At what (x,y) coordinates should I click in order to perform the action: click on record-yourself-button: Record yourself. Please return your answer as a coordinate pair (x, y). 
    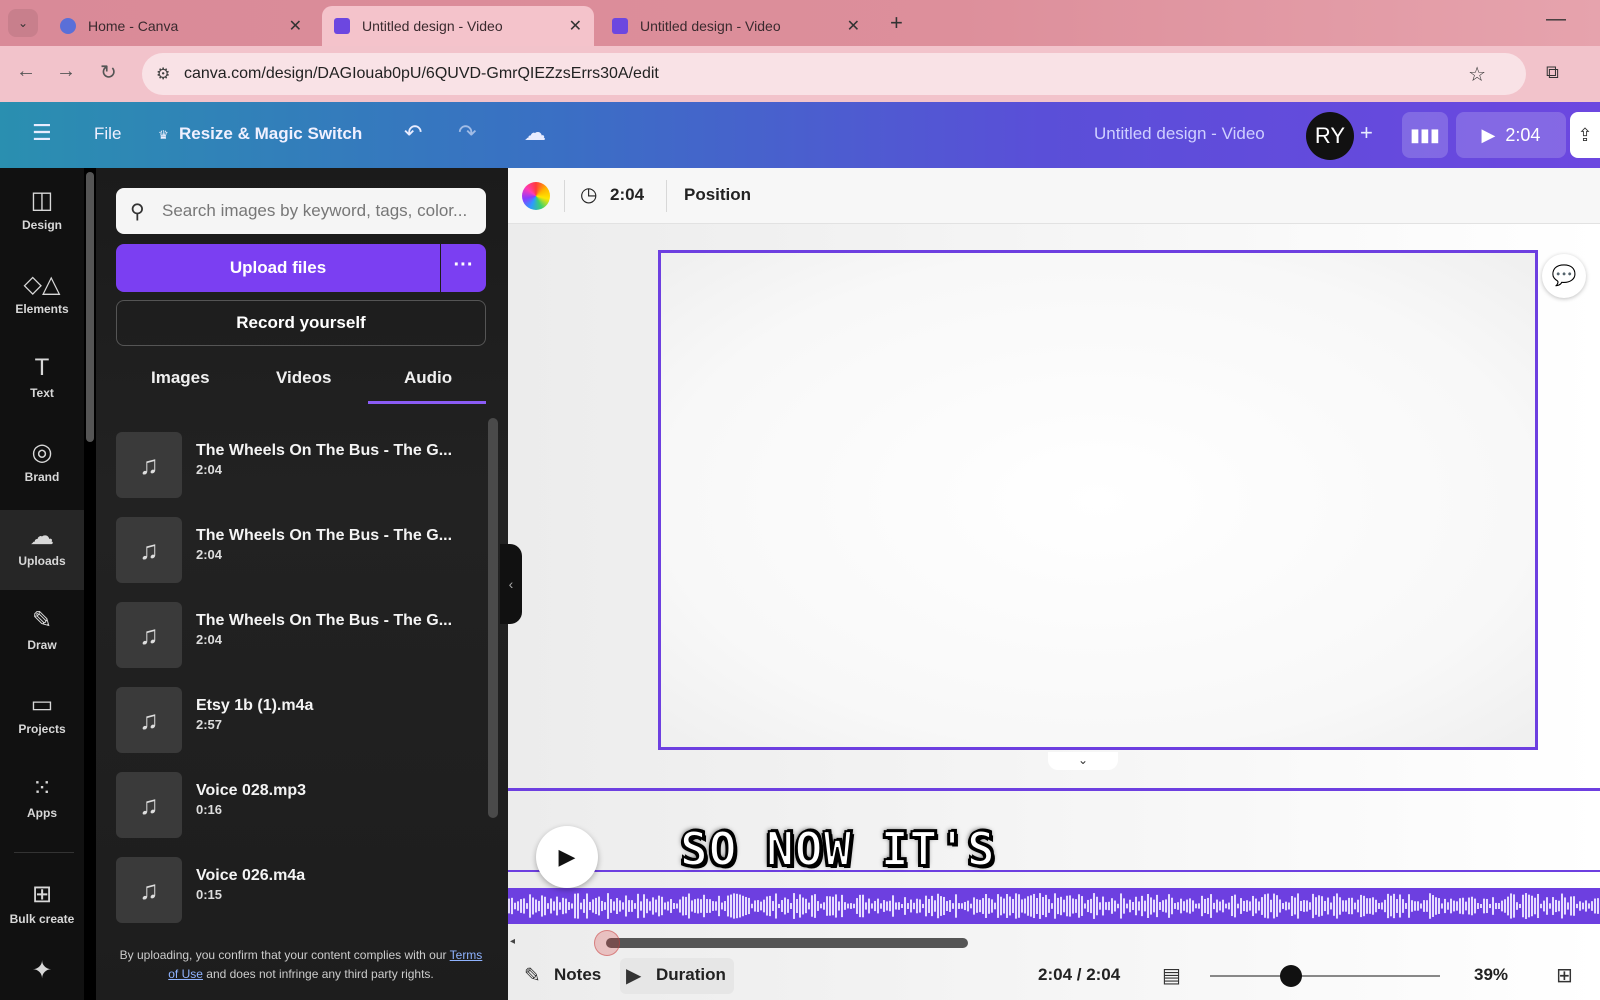
    Looking at the image, I should click on (301, 323).